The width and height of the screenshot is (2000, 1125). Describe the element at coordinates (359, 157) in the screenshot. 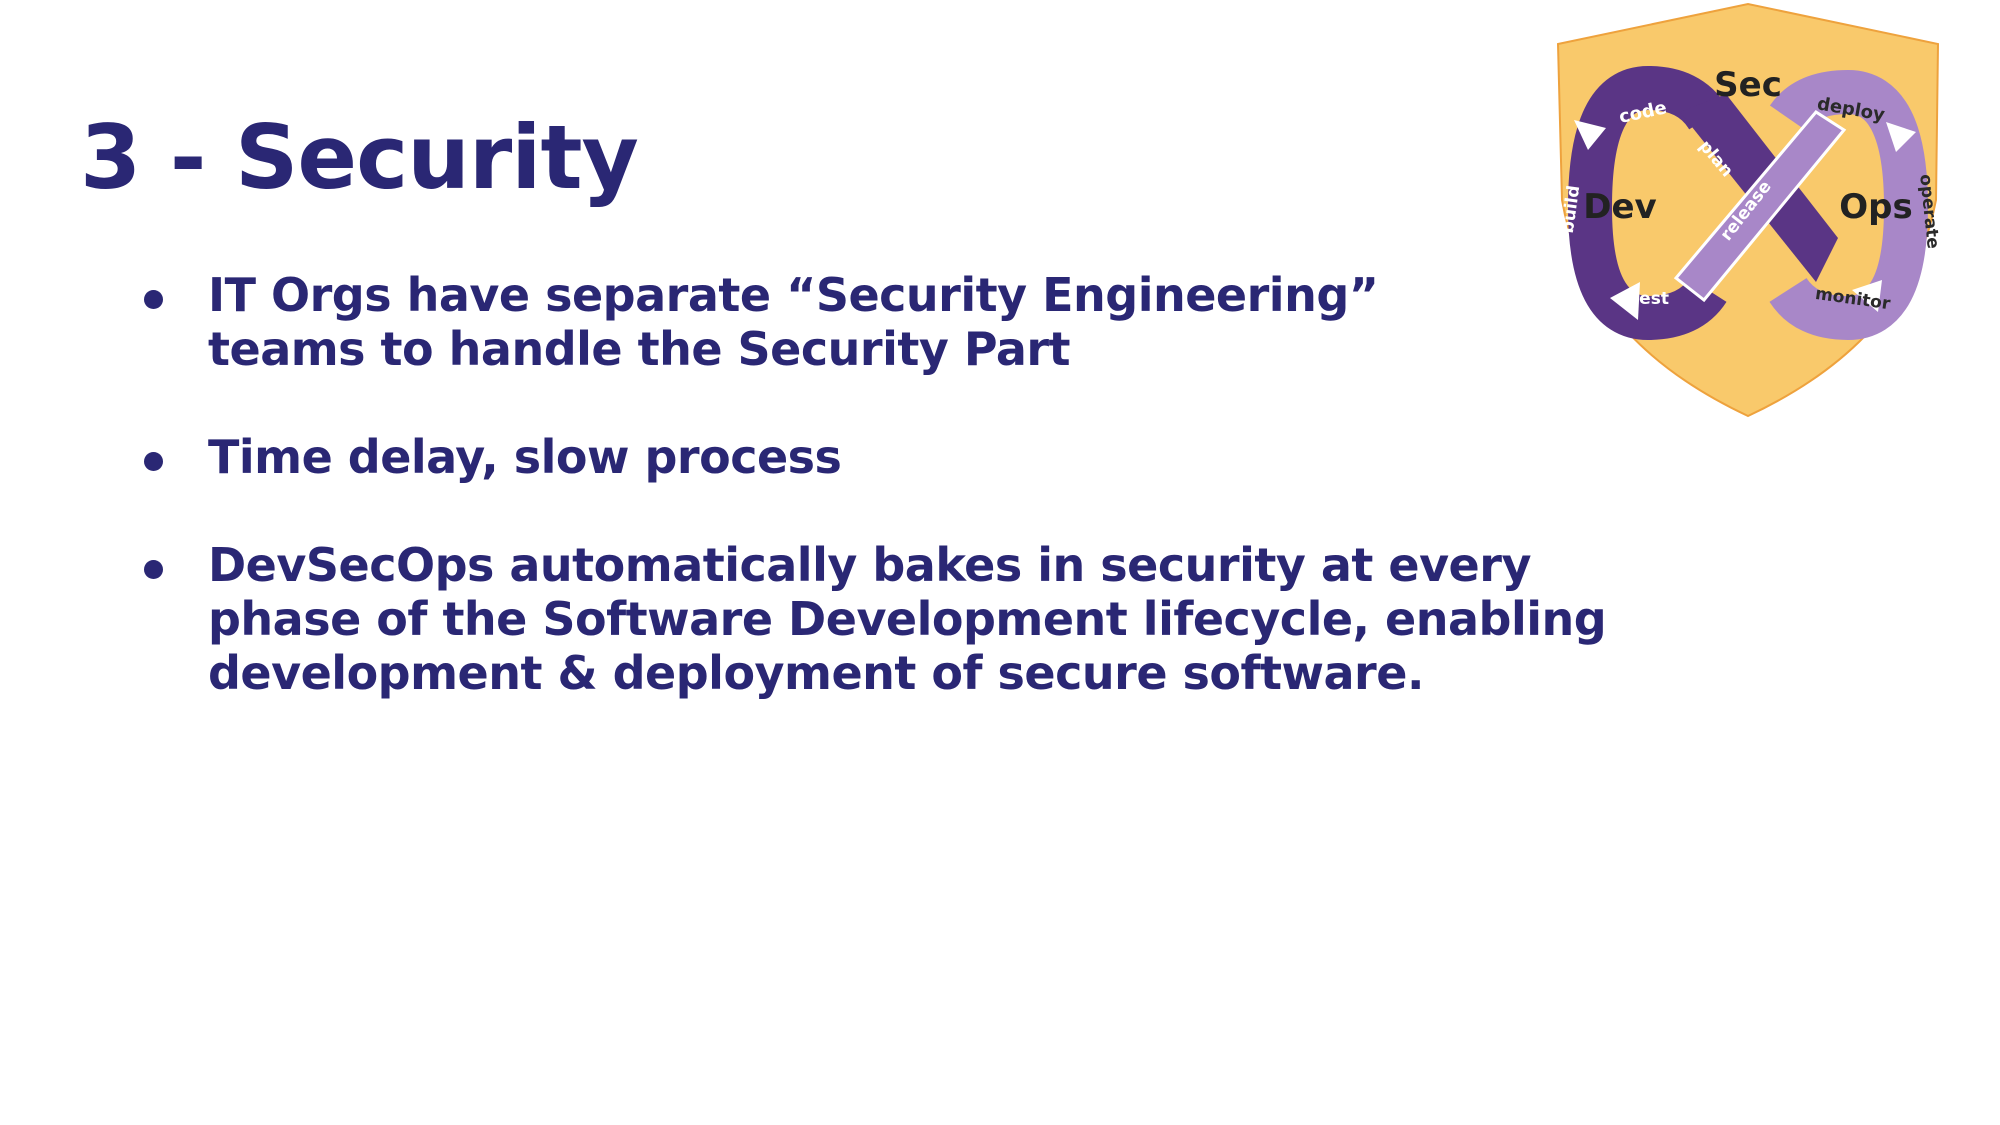

I see `slide-title: 3 - Security` at that location.